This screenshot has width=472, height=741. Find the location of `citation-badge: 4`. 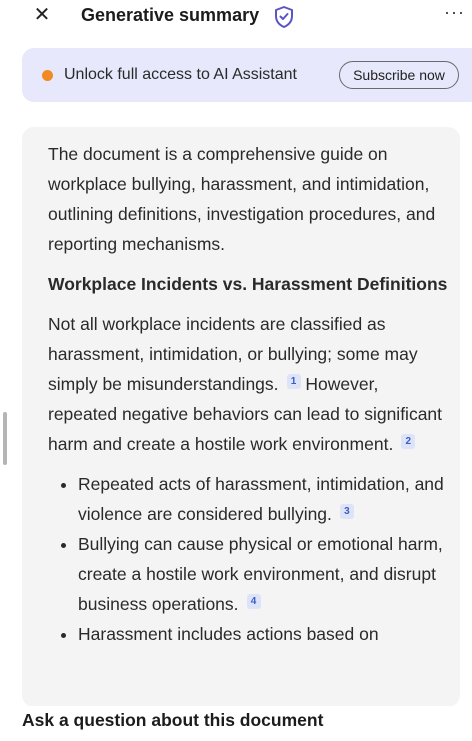

citation-badge: 4 is located at coordinates (253, 601).